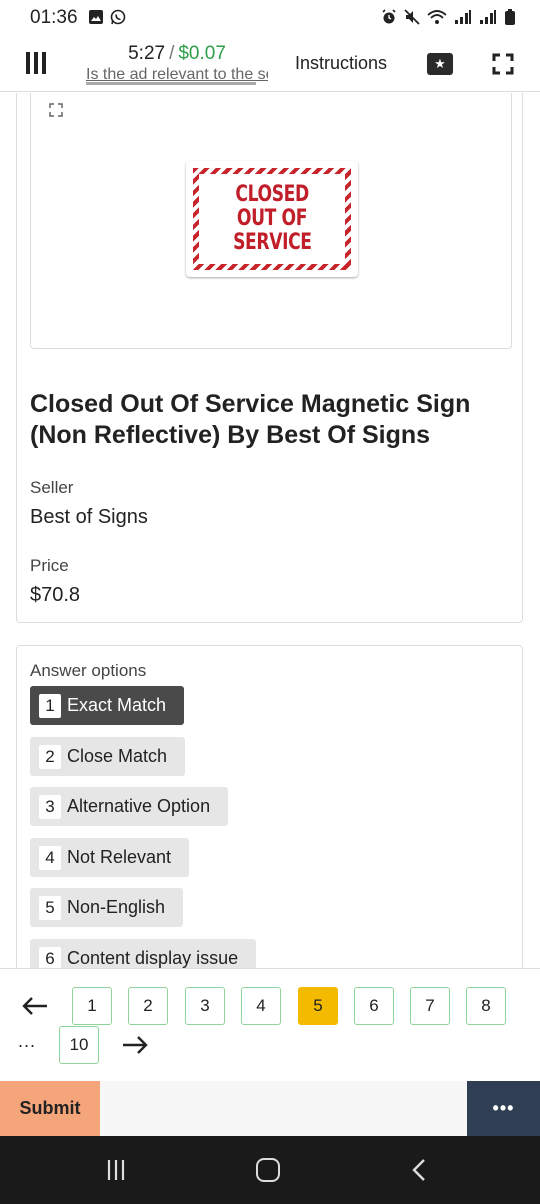  I want to click on earnings: $0.07, so click(202, 53).